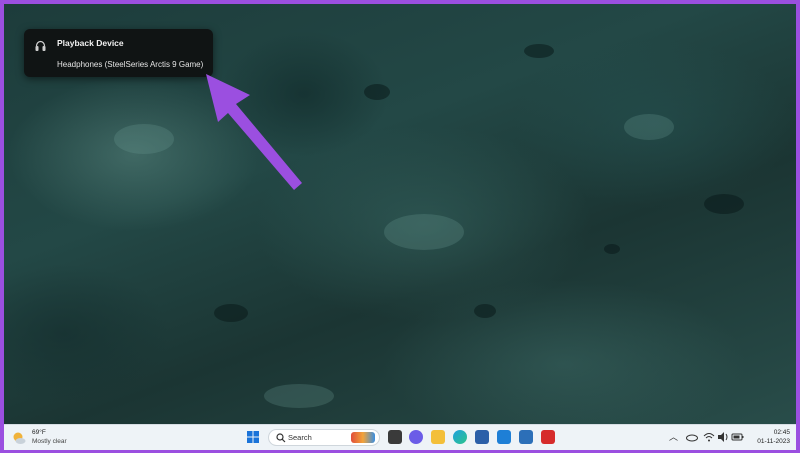 The image size is (800, 453). I want to click on headphones-icon, so click(40, 45).